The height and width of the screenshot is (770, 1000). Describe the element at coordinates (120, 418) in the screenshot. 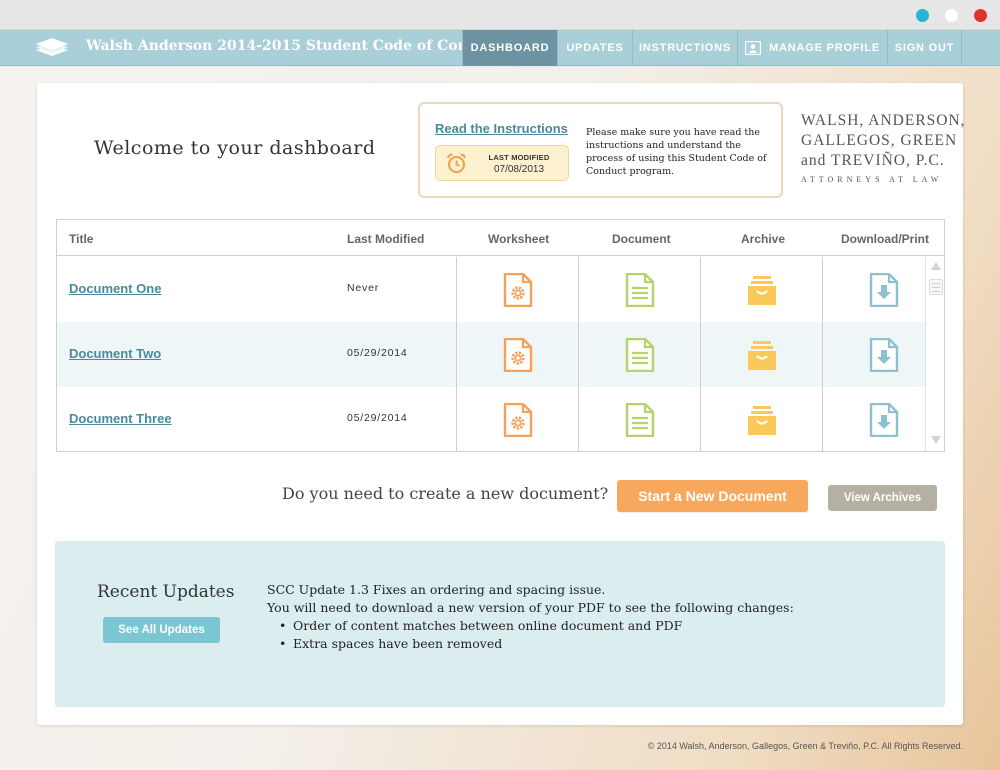

I see `document-title-link: Document Three` at that location.